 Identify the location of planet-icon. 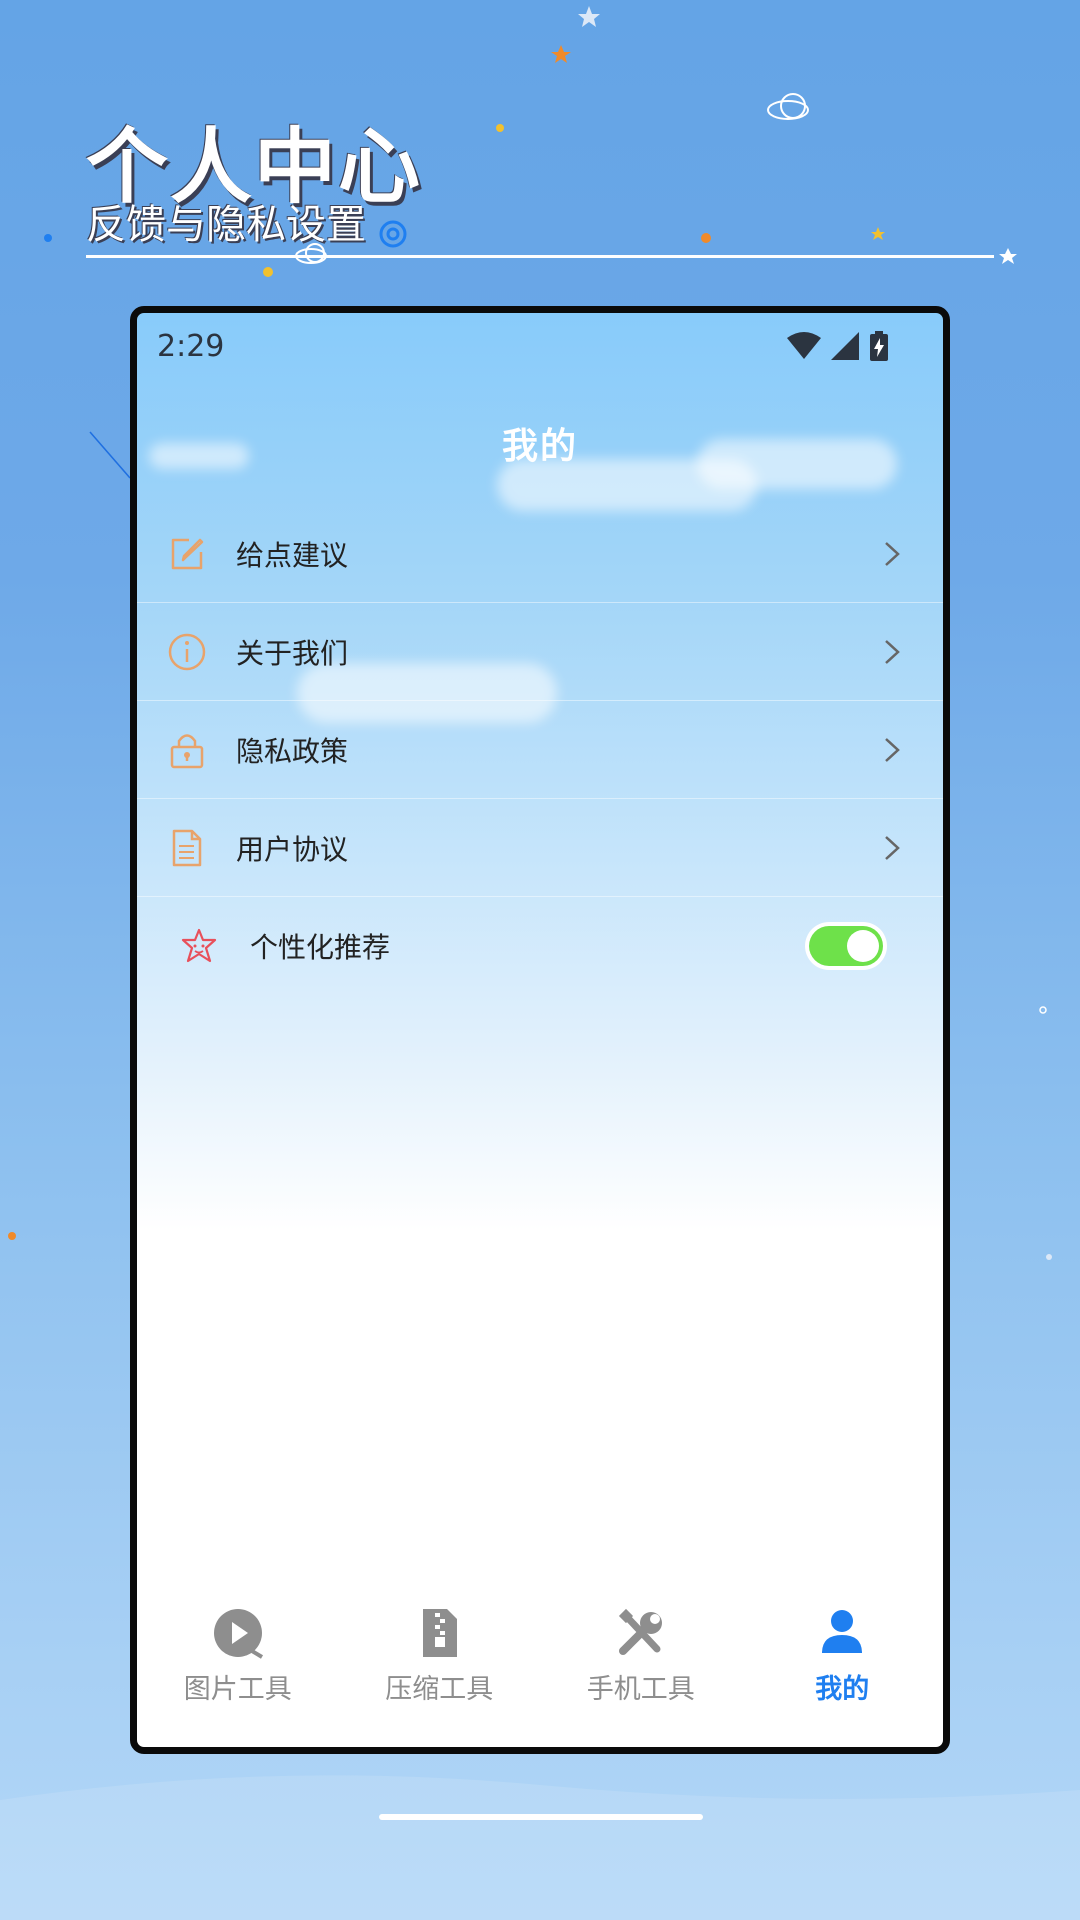
(788, 106).